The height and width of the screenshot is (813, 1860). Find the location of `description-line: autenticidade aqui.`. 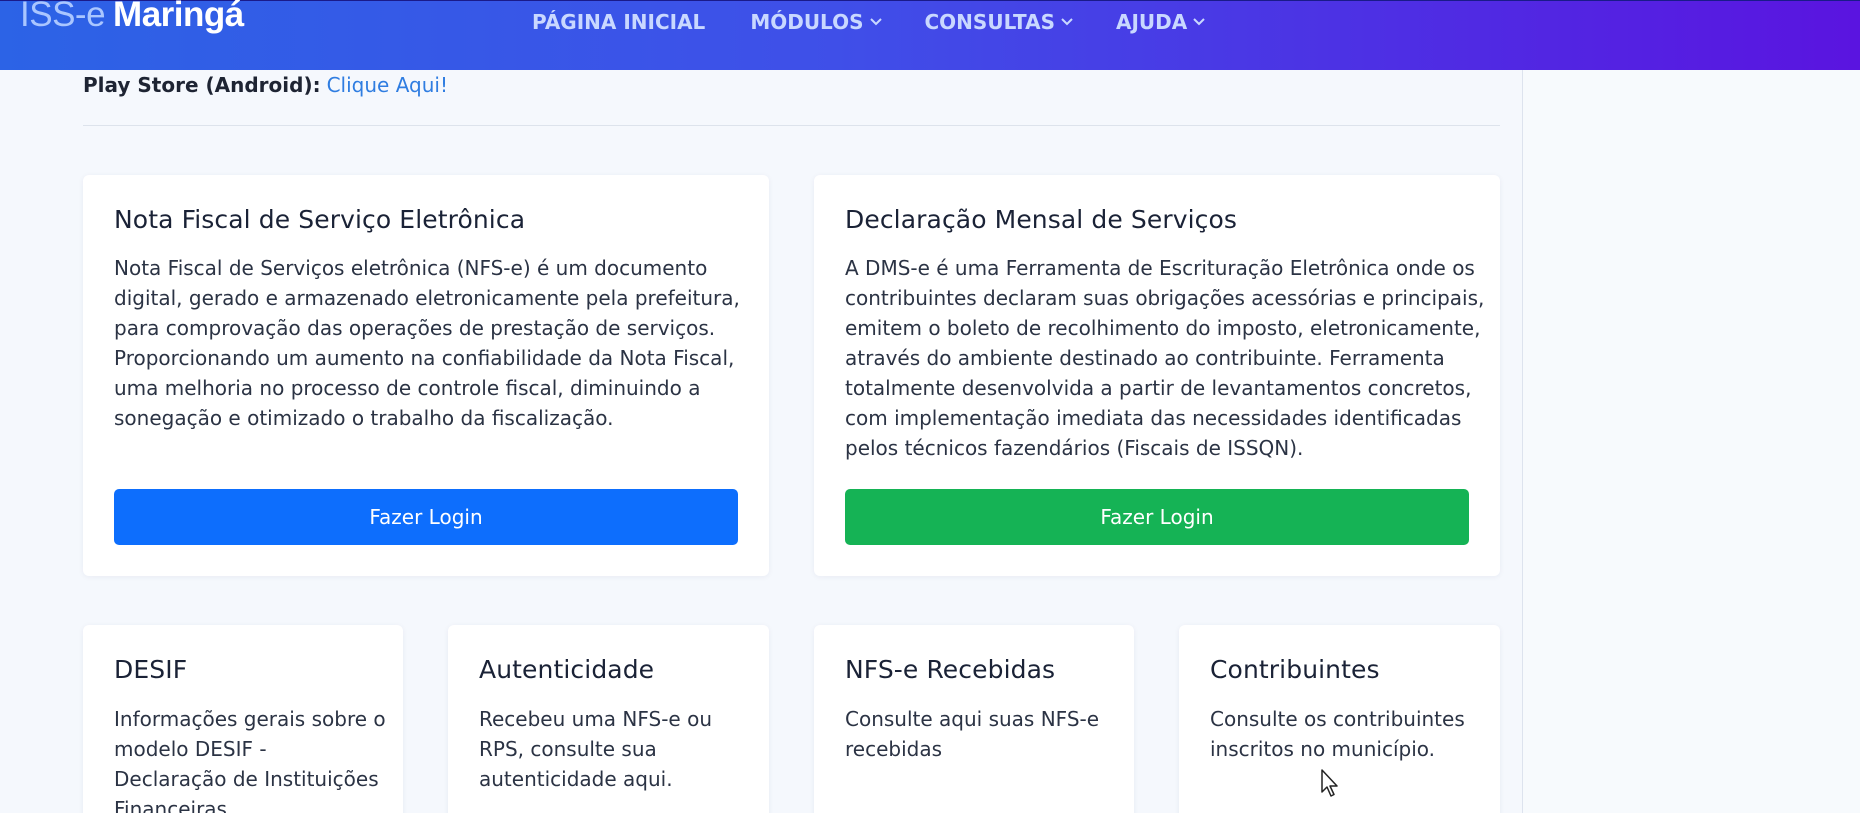

description-line: autenticidade aqui. is located at coordinates (576, 779).